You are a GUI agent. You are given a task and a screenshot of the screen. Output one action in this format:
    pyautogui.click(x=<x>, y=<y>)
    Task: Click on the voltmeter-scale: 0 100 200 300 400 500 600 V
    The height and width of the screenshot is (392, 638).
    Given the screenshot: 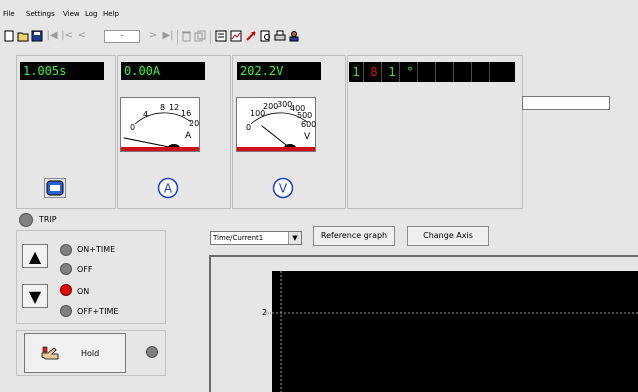 What is the action you would take?
    pyautogui.click(x=281, y=124)
    